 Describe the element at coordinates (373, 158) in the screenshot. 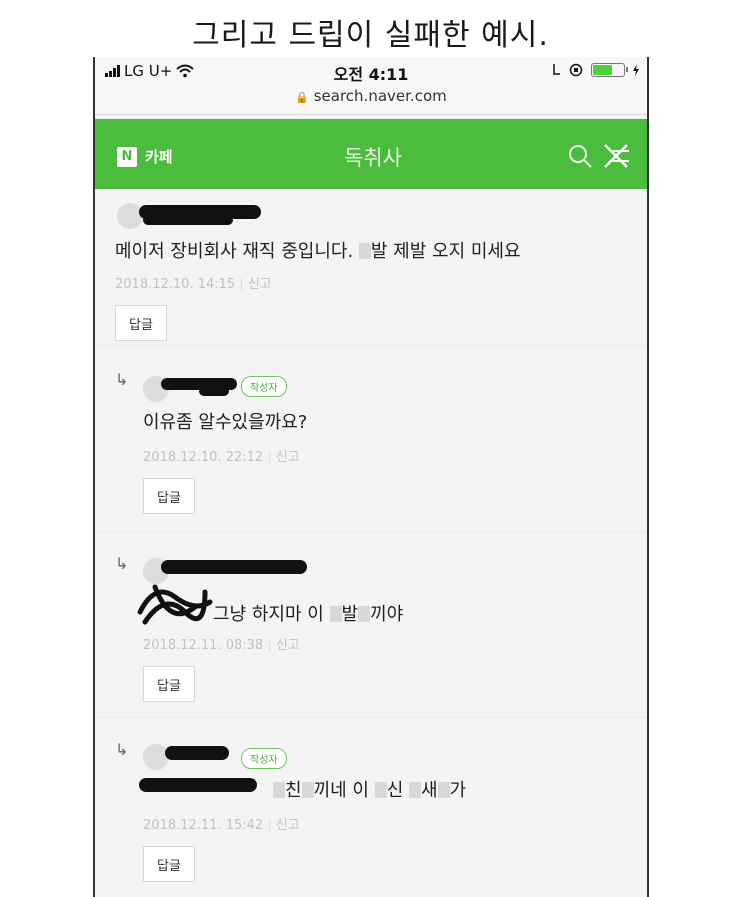

I see `cafe-title: 독취사` at that location.